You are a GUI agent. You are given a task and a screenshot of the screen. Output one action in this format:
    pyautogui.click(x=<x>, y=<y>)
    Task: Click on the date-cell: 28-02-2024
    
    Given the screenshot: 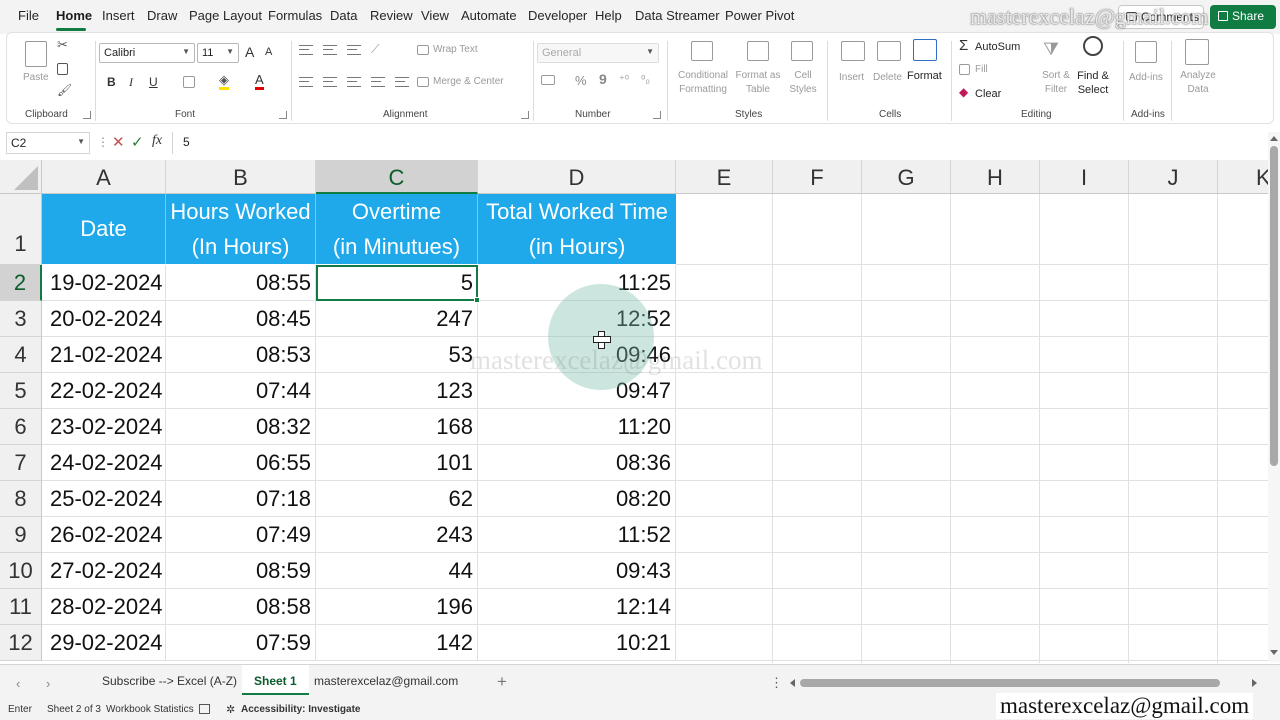 What is the action you would take?
    pyautogui.click(x=104, y=607)
    